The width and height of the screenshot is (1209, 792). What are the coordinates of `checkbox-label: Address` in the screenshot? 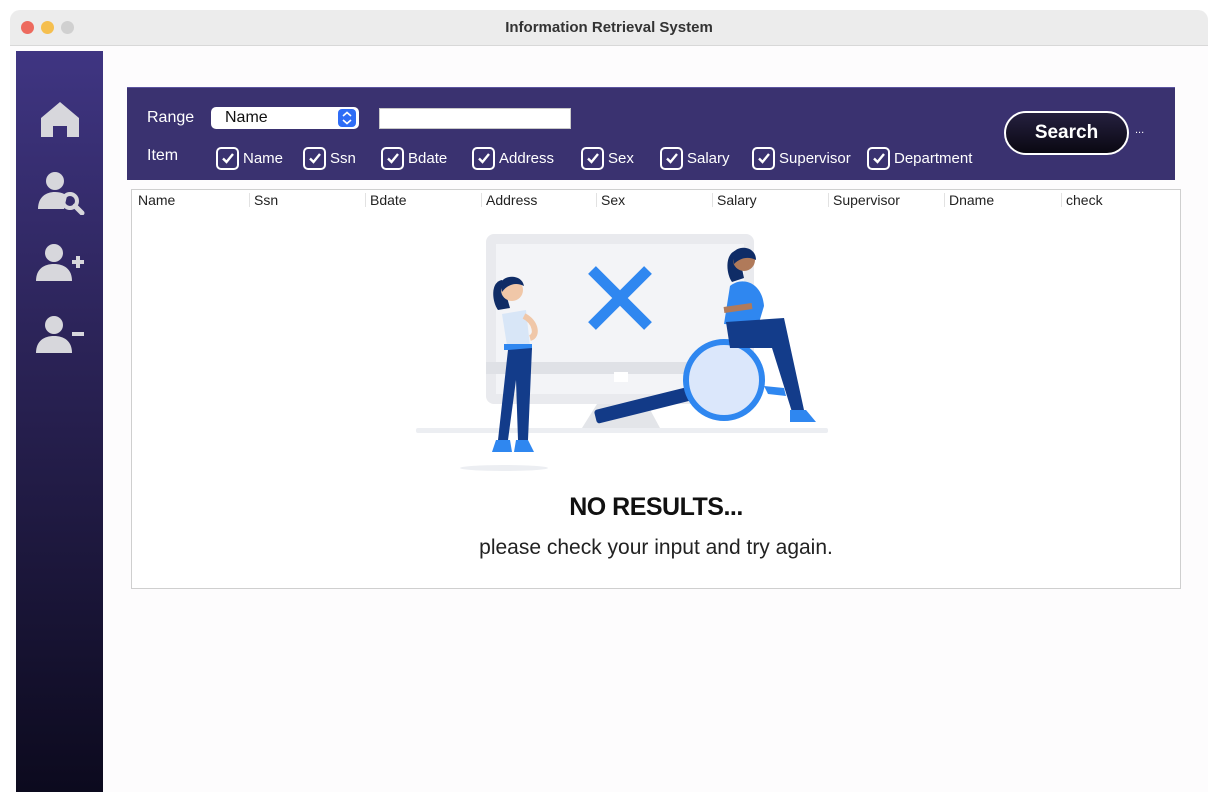 It's located at (527, 158).